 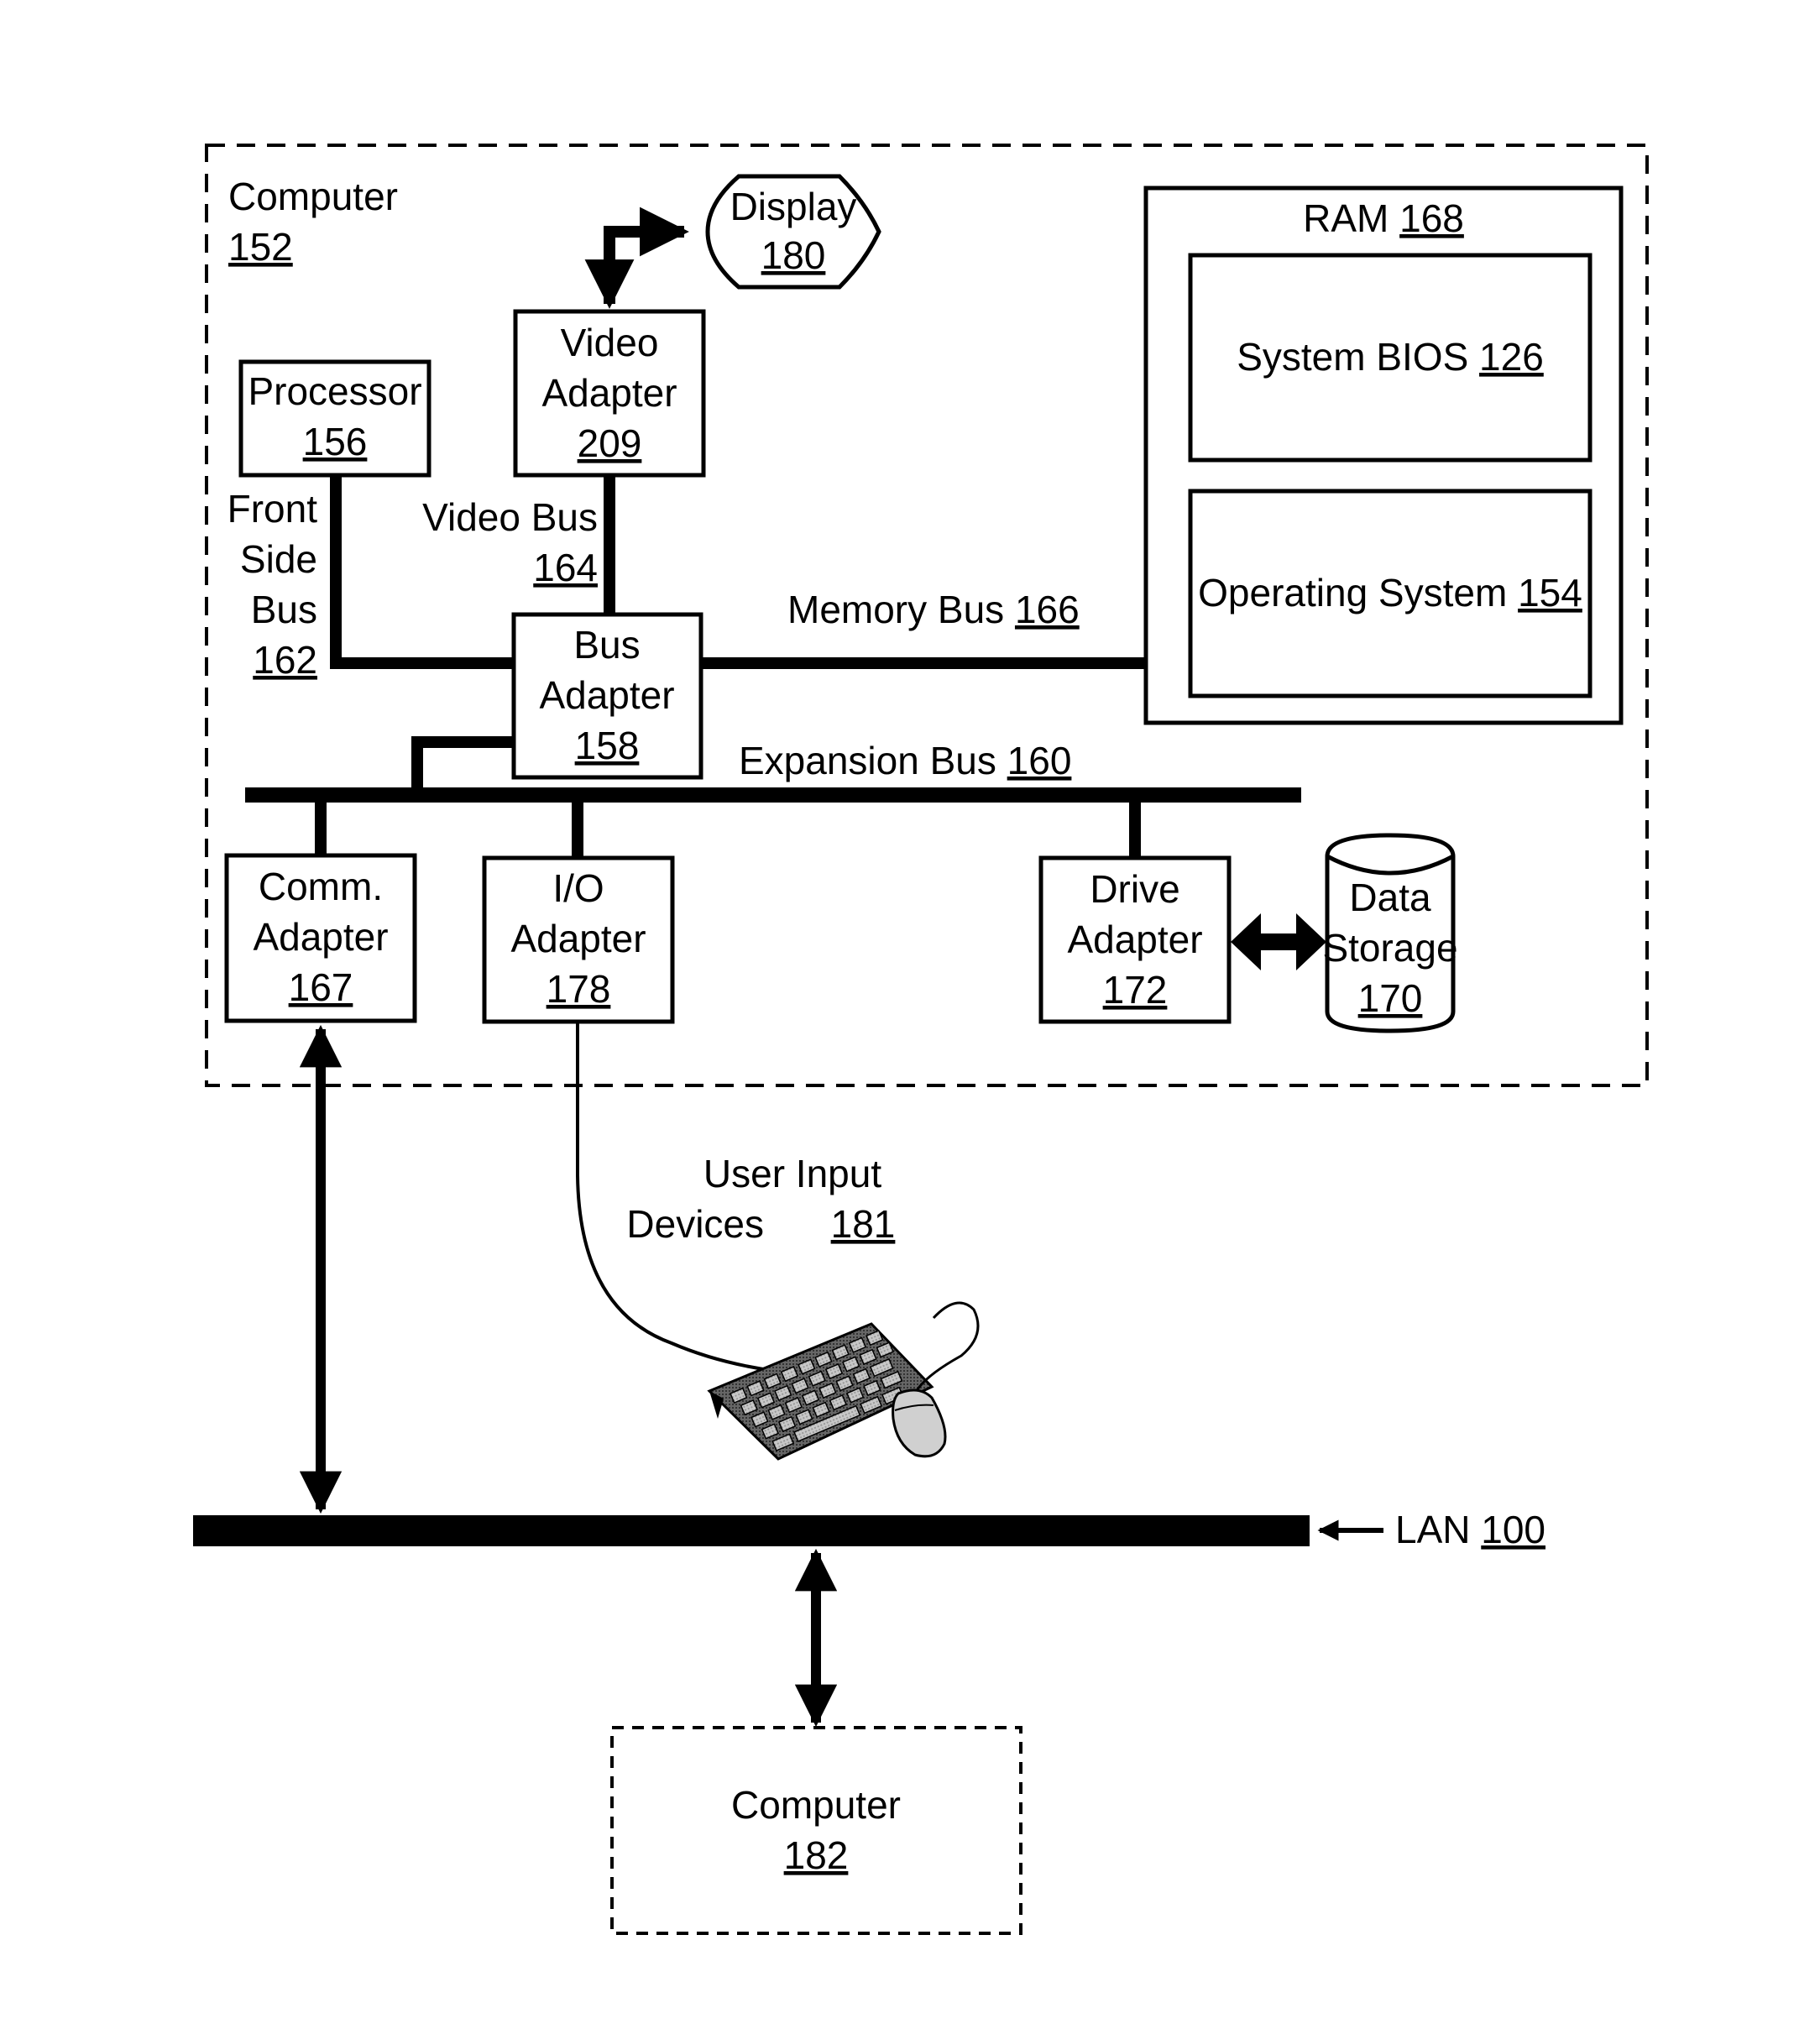 I want to click on computer-152-label: Computer, so click(x=313, y=197).